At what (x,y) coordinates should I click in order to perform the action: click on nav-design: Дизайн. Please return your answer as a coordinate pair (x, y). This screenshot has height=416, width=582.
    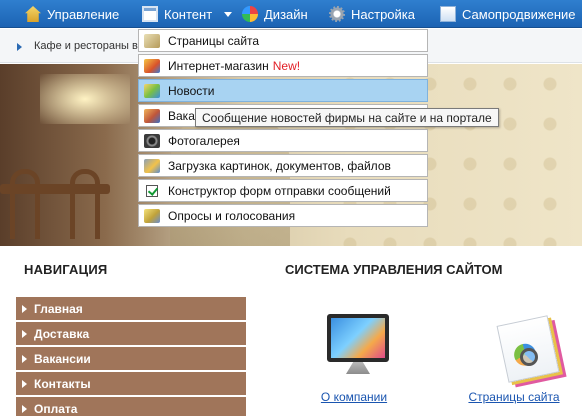
    Looking at the image, I should click on (275, 14).